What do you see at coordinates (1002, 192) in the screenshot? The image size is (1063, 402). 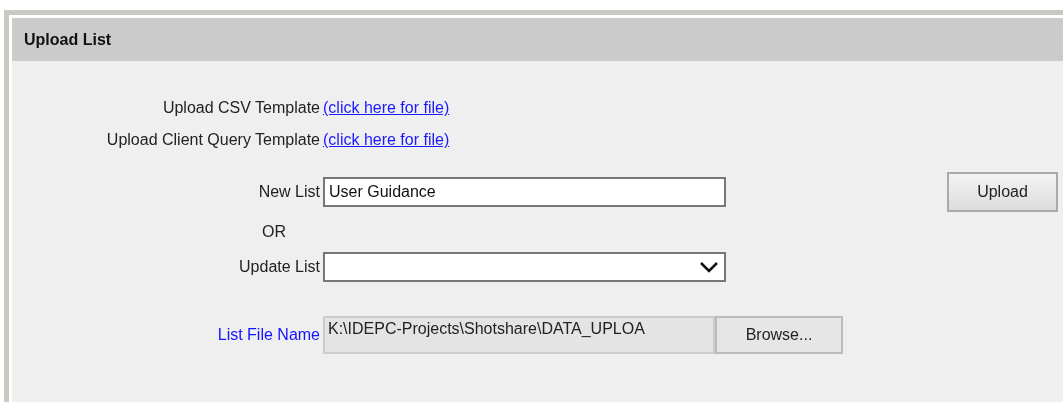 I see `upload-button: Upload` at bounding box center [1002, 192].